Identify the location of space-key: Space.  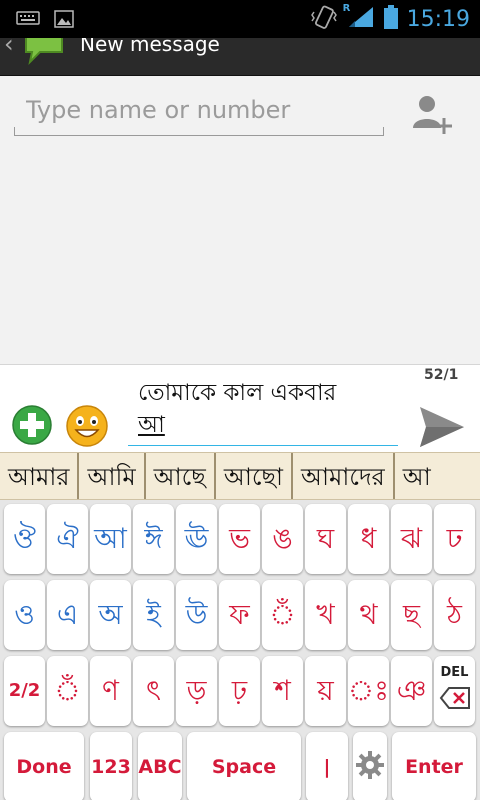
(244, 766).